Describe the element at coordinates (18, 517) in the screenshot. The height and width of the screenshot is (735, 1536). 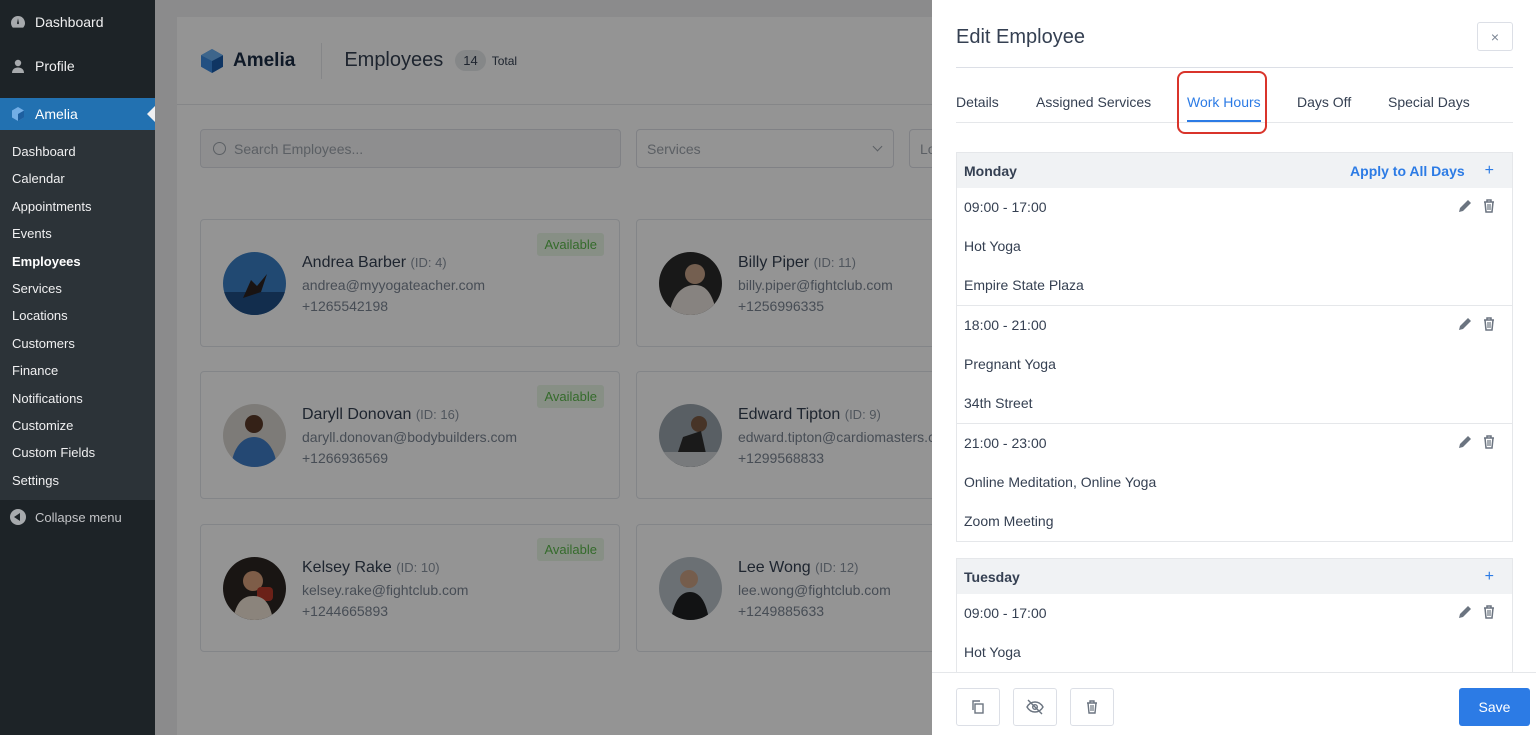
I see `collapse-arrow-icon` at that location.